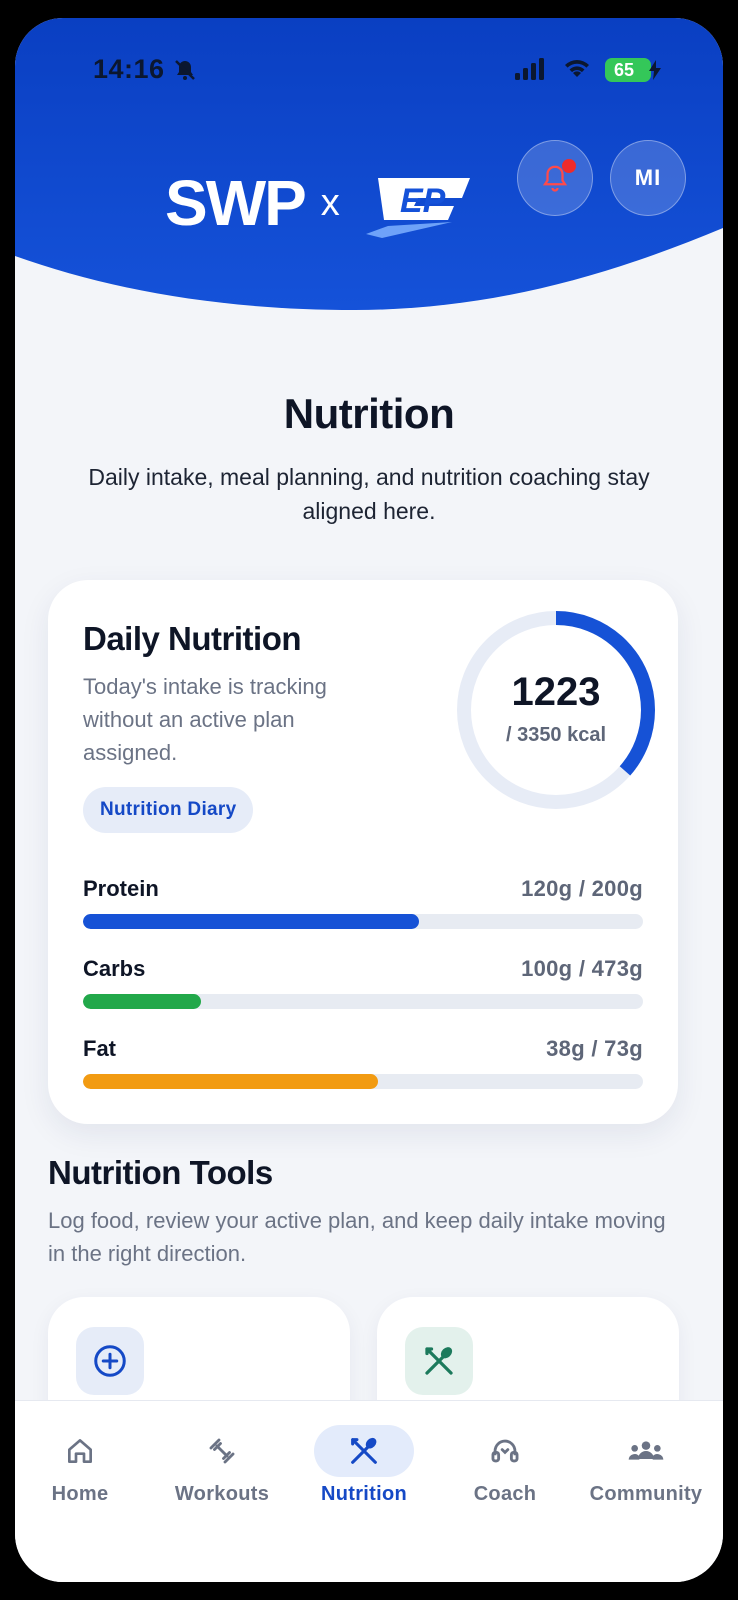  What do you see at coordinates (80, 1494) in the screenshot?
I see `tab-label: Home` at bounding box center [80, 1494].